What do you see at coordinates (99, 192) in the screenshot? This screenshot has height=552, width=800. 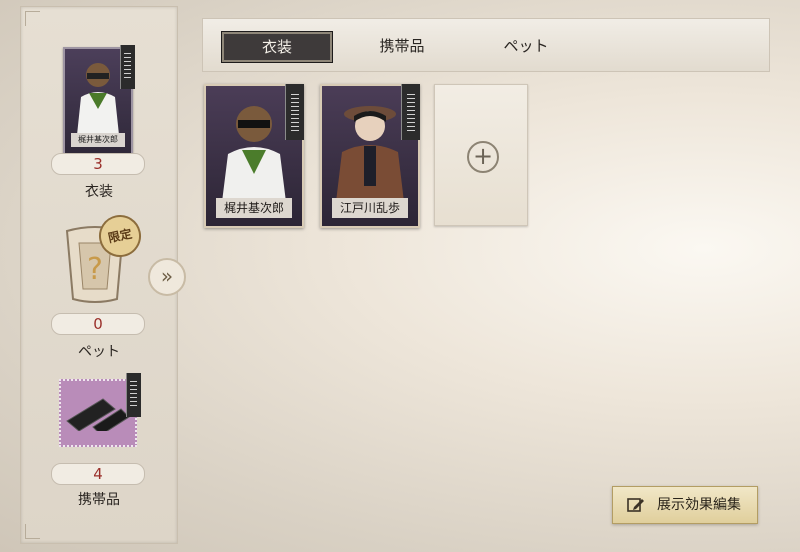 I see `costume-label: 衣装` at bounding box center [99, 192].